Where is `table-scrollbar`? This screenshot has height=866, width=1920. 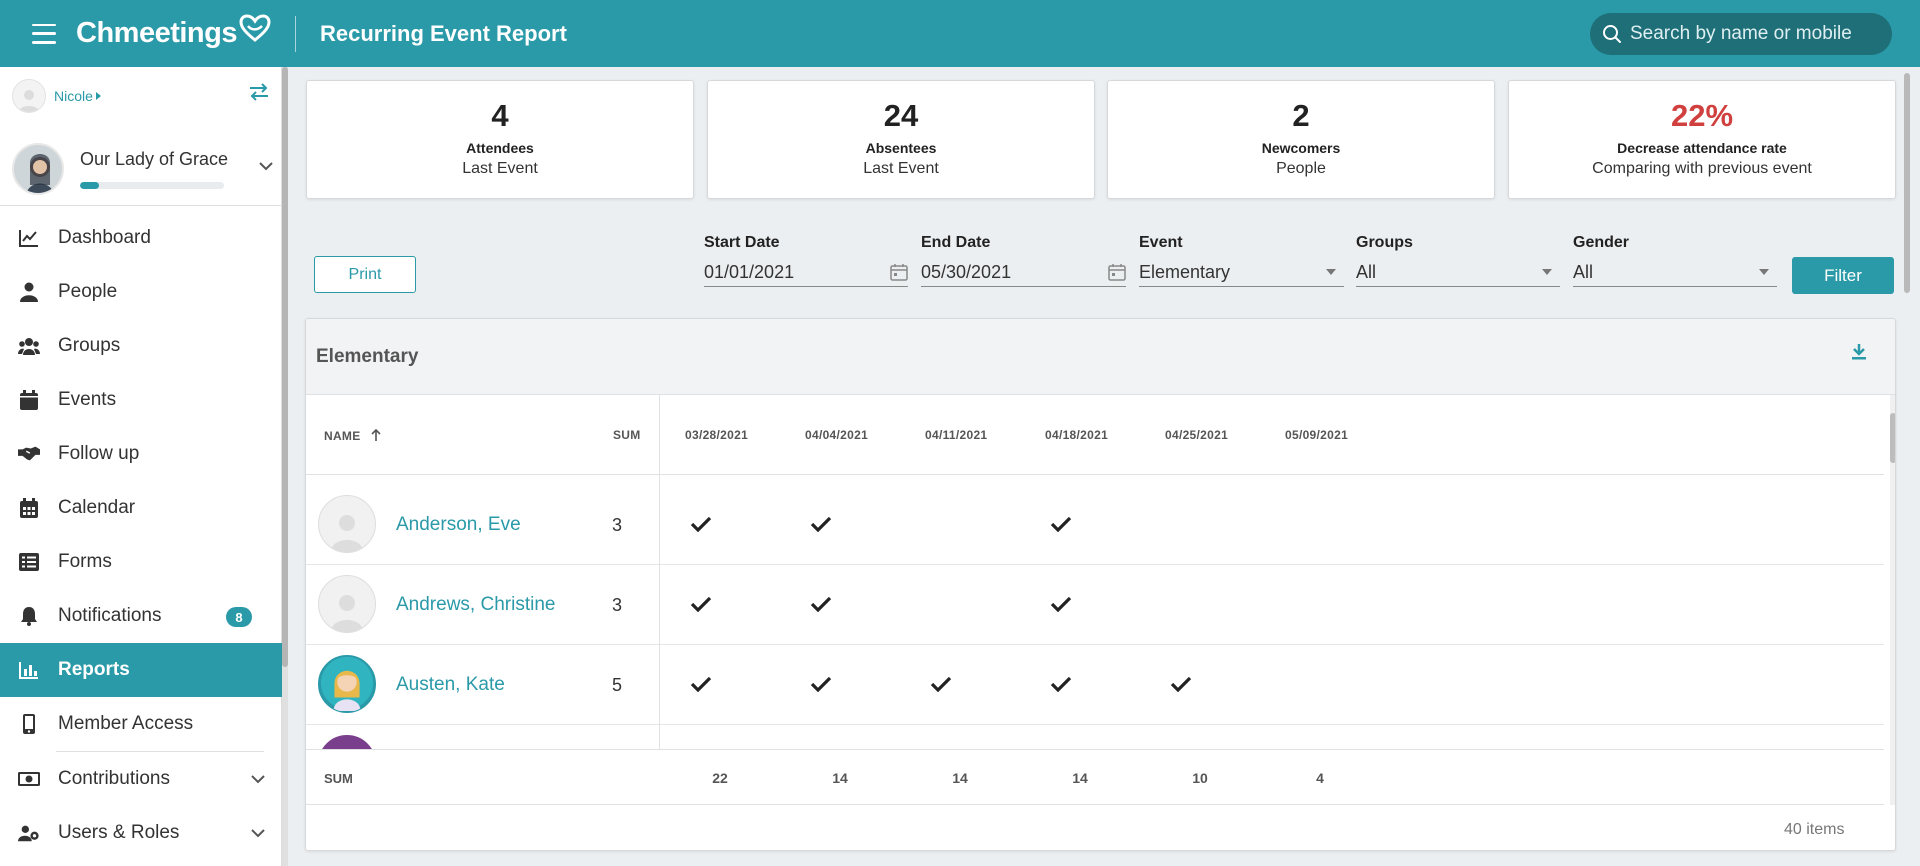
table-scrollbar is located at coordinates (1892, 600).